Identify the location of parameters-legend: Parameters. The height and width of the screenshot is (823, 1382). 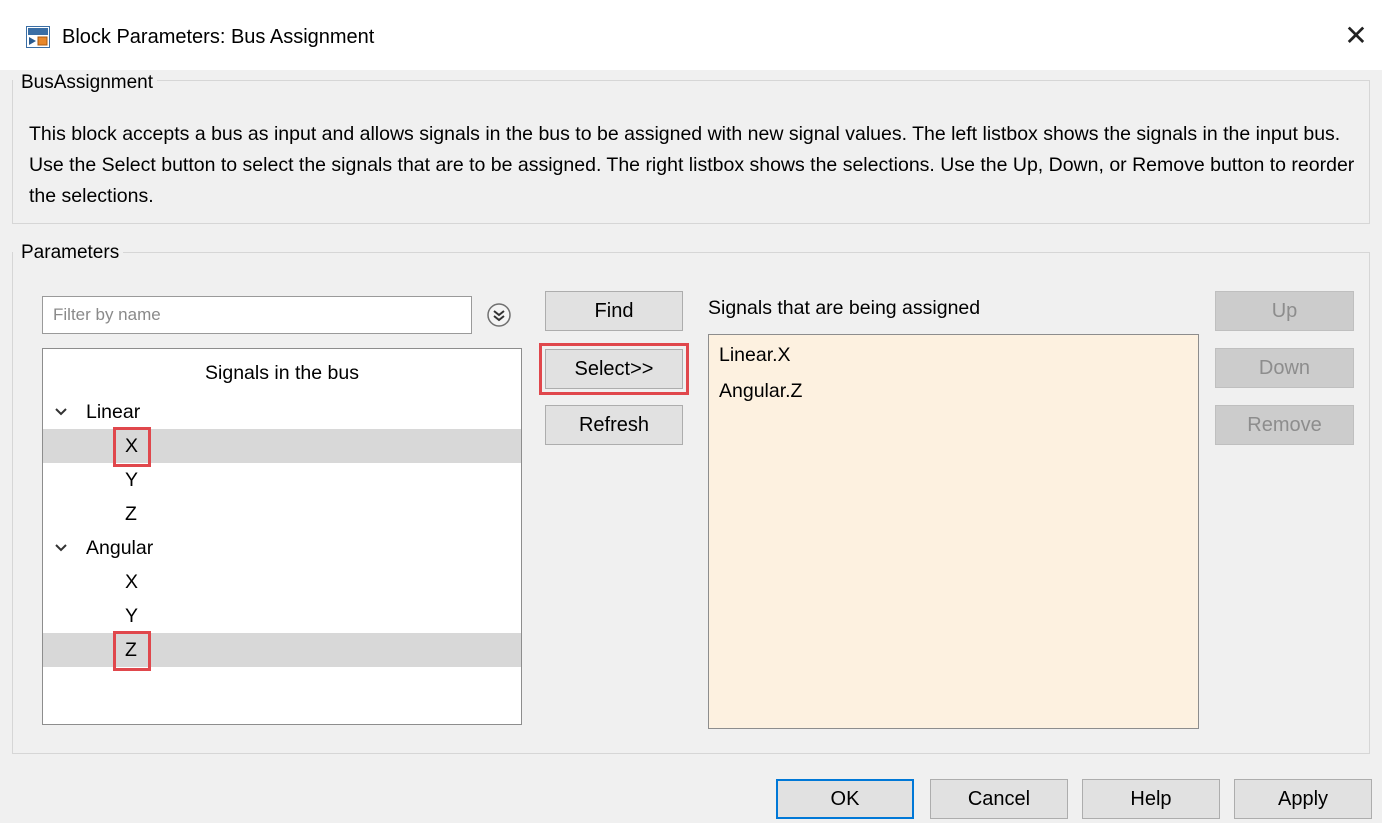
(68, 253).